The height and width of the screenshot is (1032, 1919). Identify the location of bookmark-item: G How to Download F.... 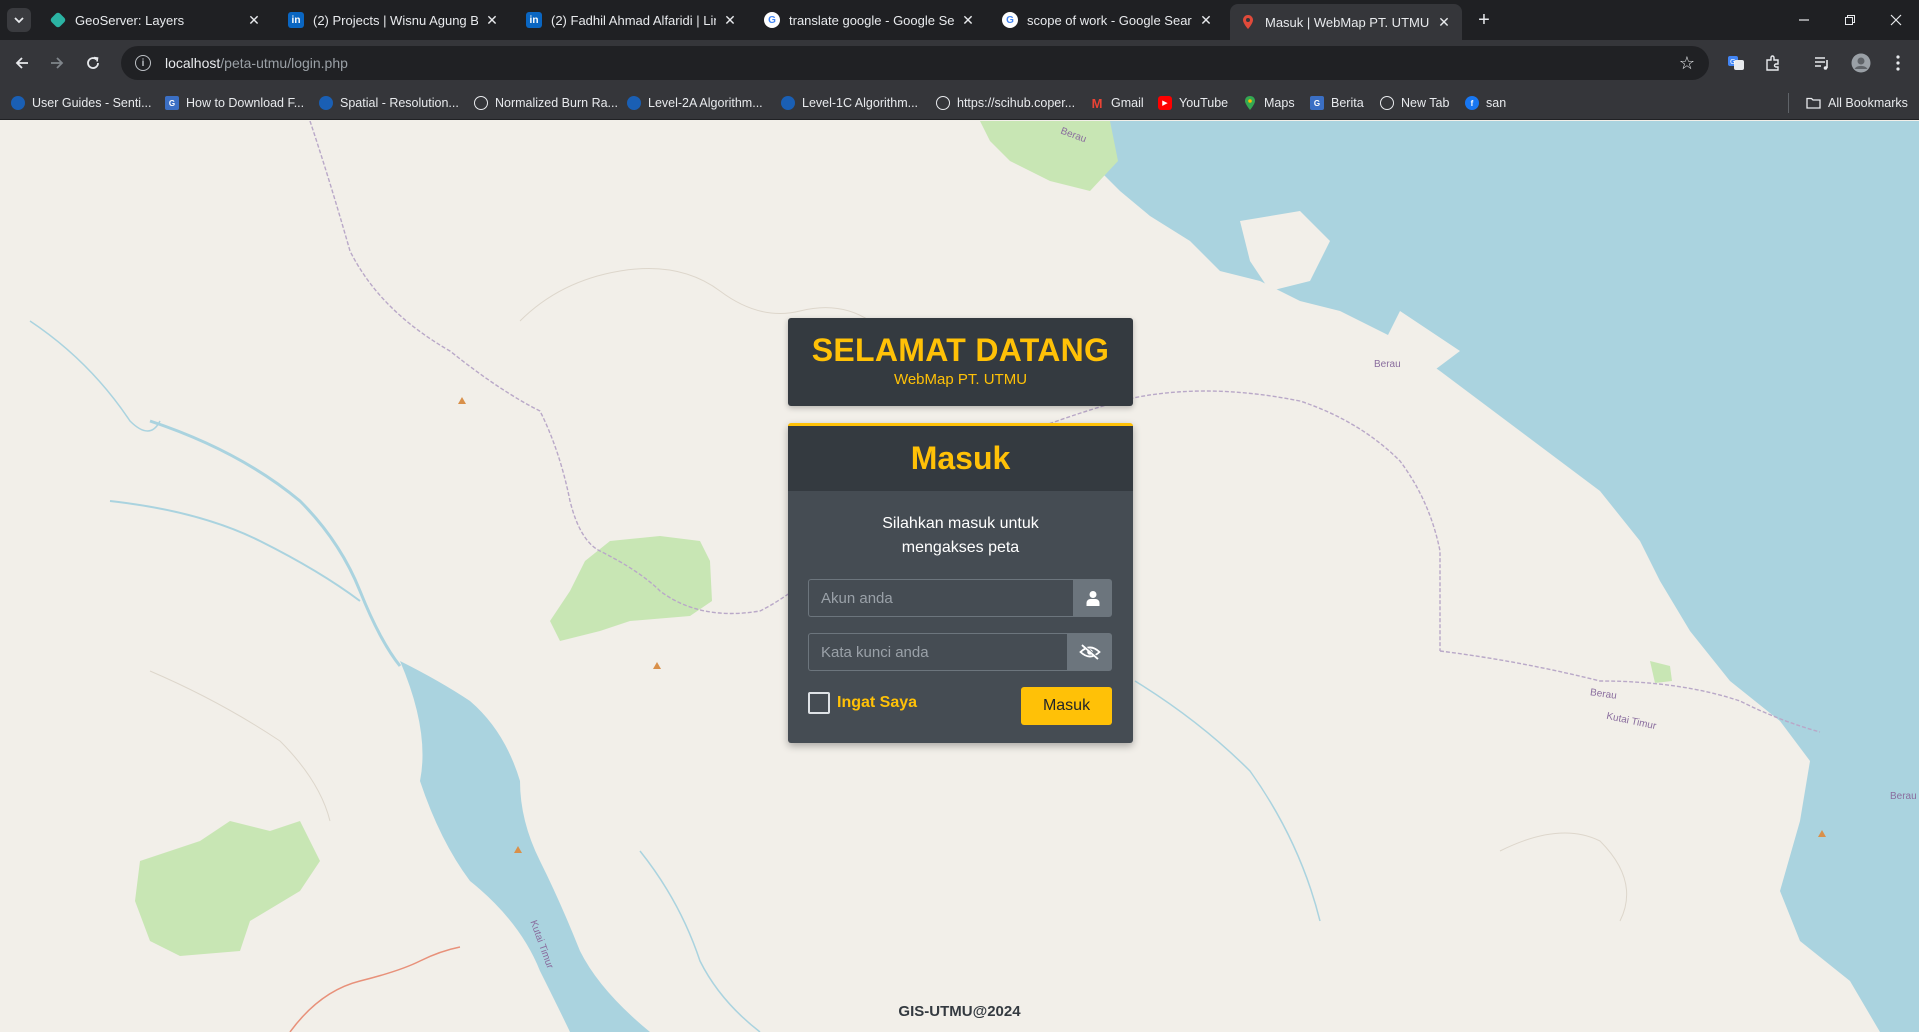
(234, 103).